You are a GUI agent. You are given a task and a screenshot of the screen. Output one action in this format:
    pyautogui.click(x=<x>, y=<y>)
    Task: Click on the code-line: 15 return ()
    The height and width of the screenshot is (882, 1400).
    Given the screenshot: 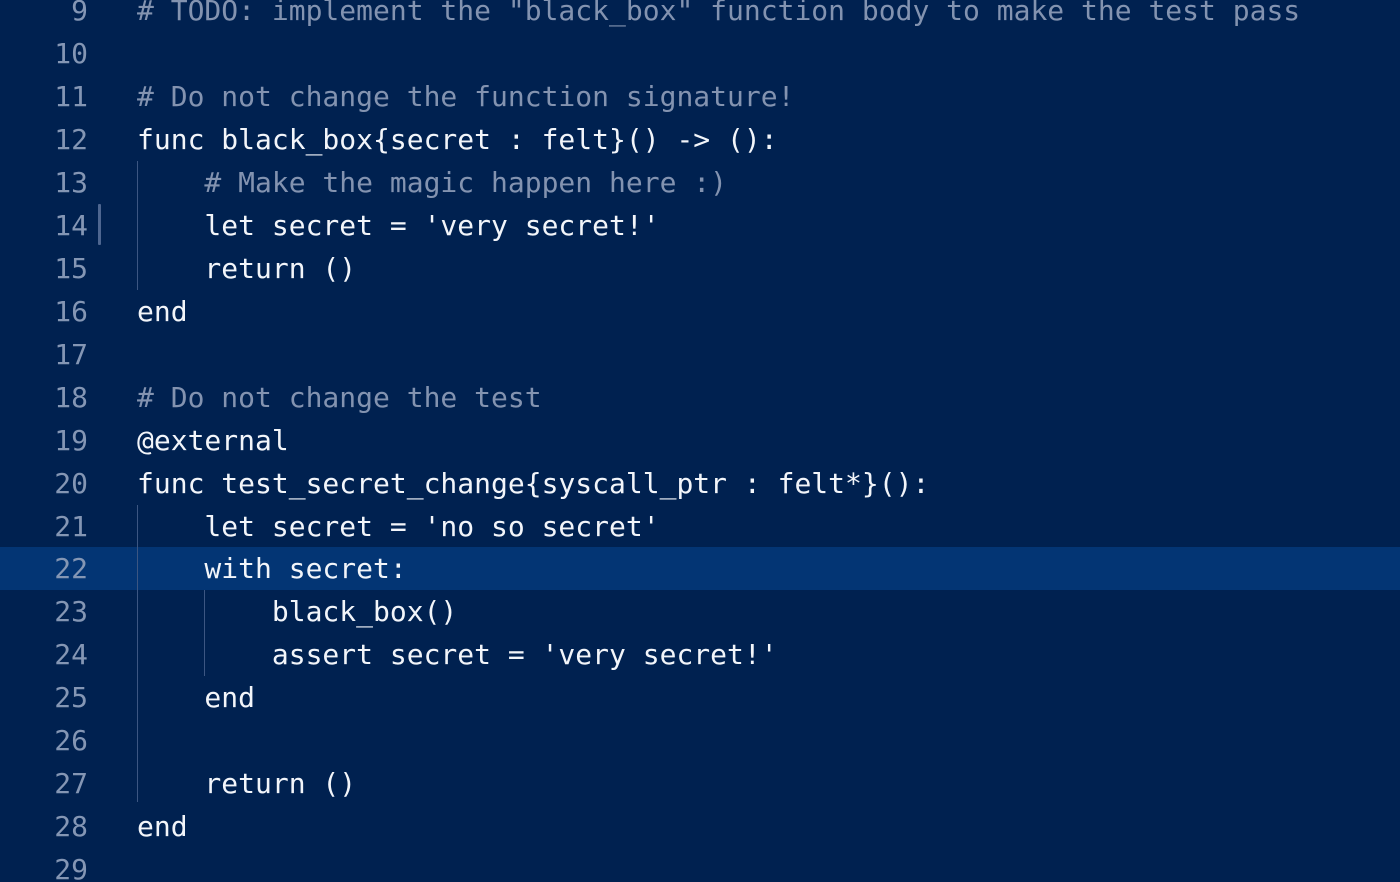 What is the action you would take?
    pyautogui.click(x=700, y=268)
    